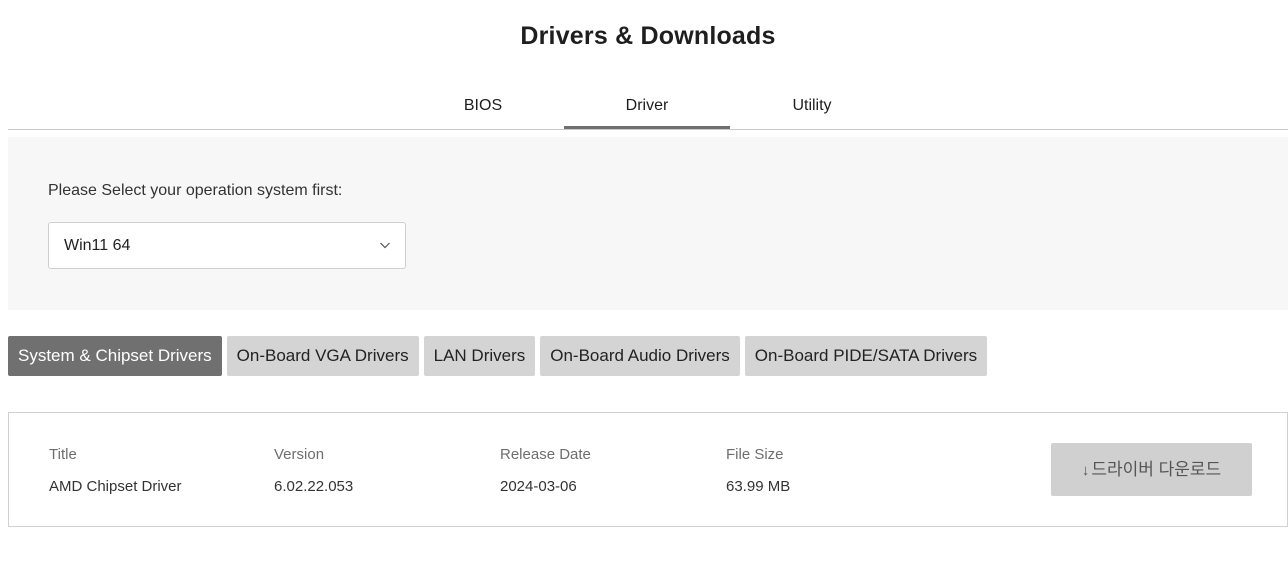  I want to click on column-header-version: Version, so click(299, 454).